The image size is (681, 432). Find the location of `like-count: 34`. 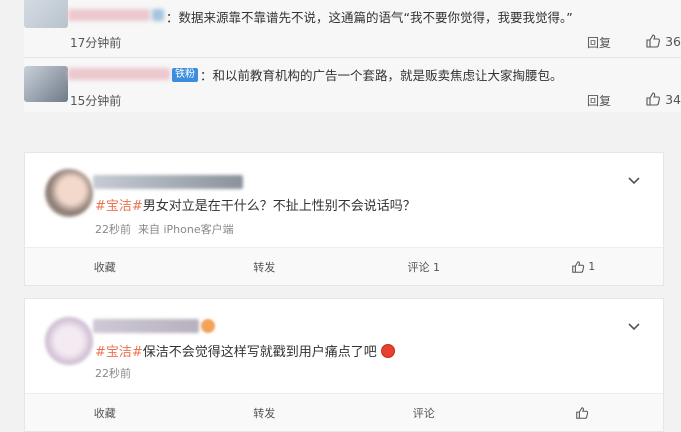

like-count: 34 is located at coordinates (673, 99).